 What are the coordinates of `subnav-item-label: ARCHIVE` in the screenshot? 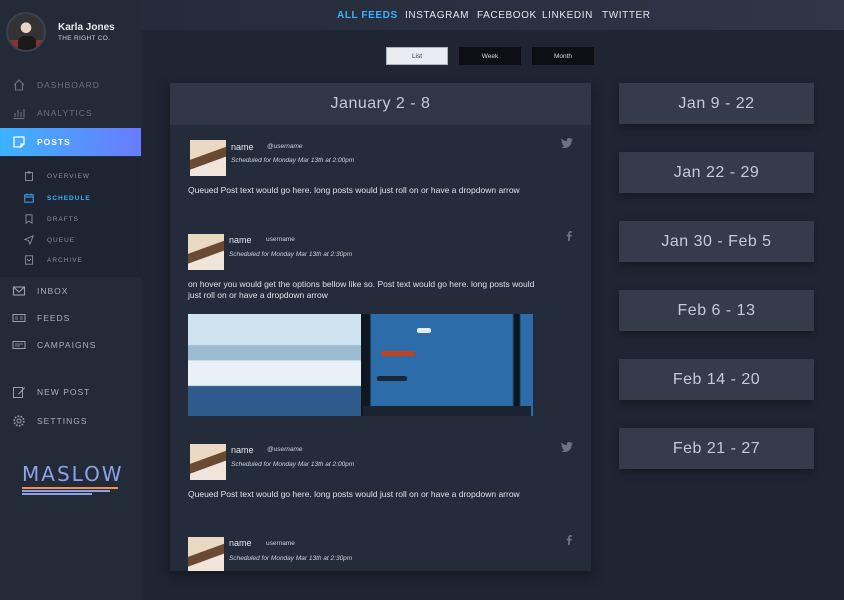 It's located at (65, 260).